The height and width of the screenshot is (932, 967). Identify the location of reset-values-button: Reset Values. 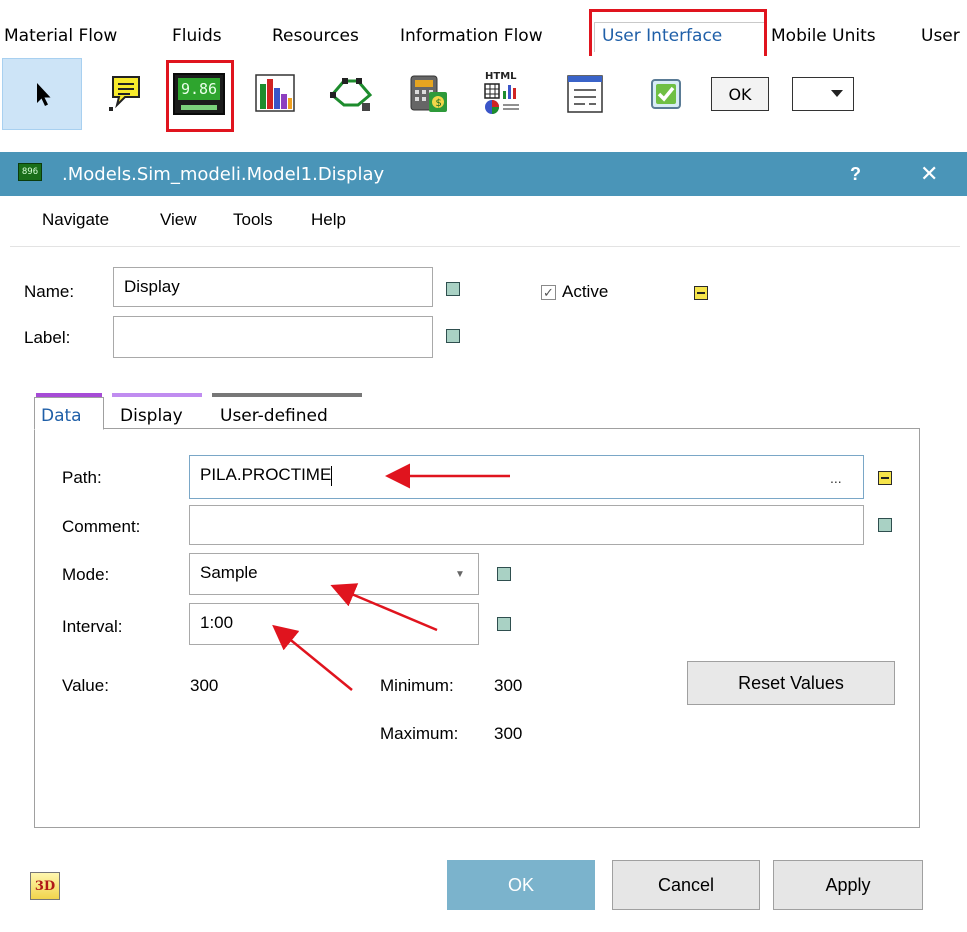
(791, 683).